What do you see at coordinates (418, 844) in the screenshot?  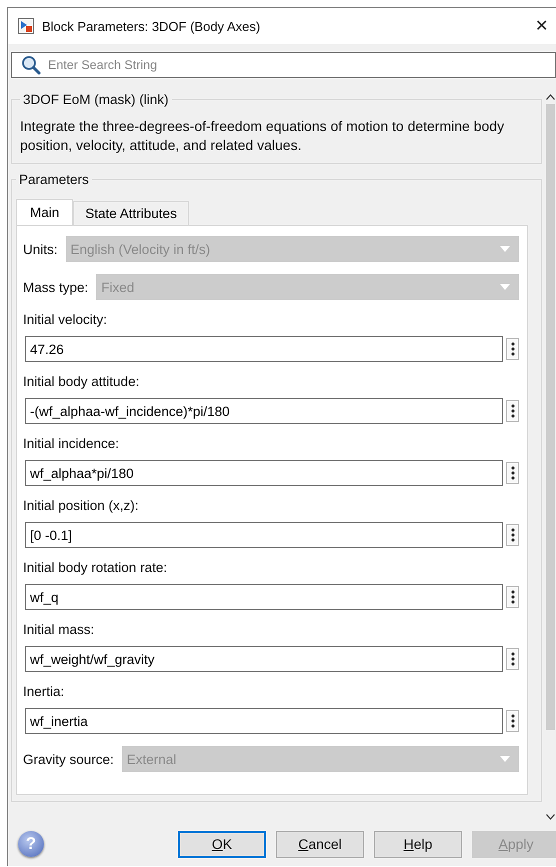 I see `dialog-button: Help` at bounding box center [418, 844].